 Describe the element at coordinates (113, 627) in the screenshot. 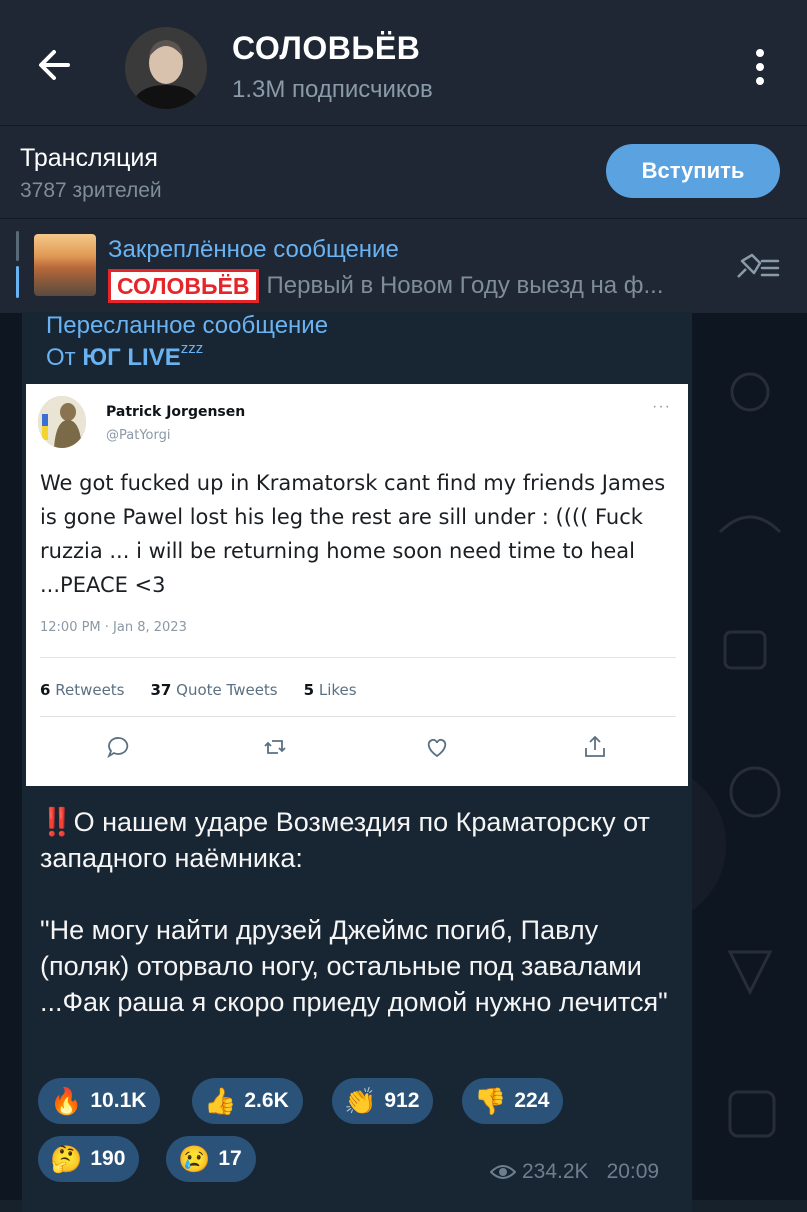

I see `tweet-timestamp: 12:00 PM · Jan 8, 2023` at that location.